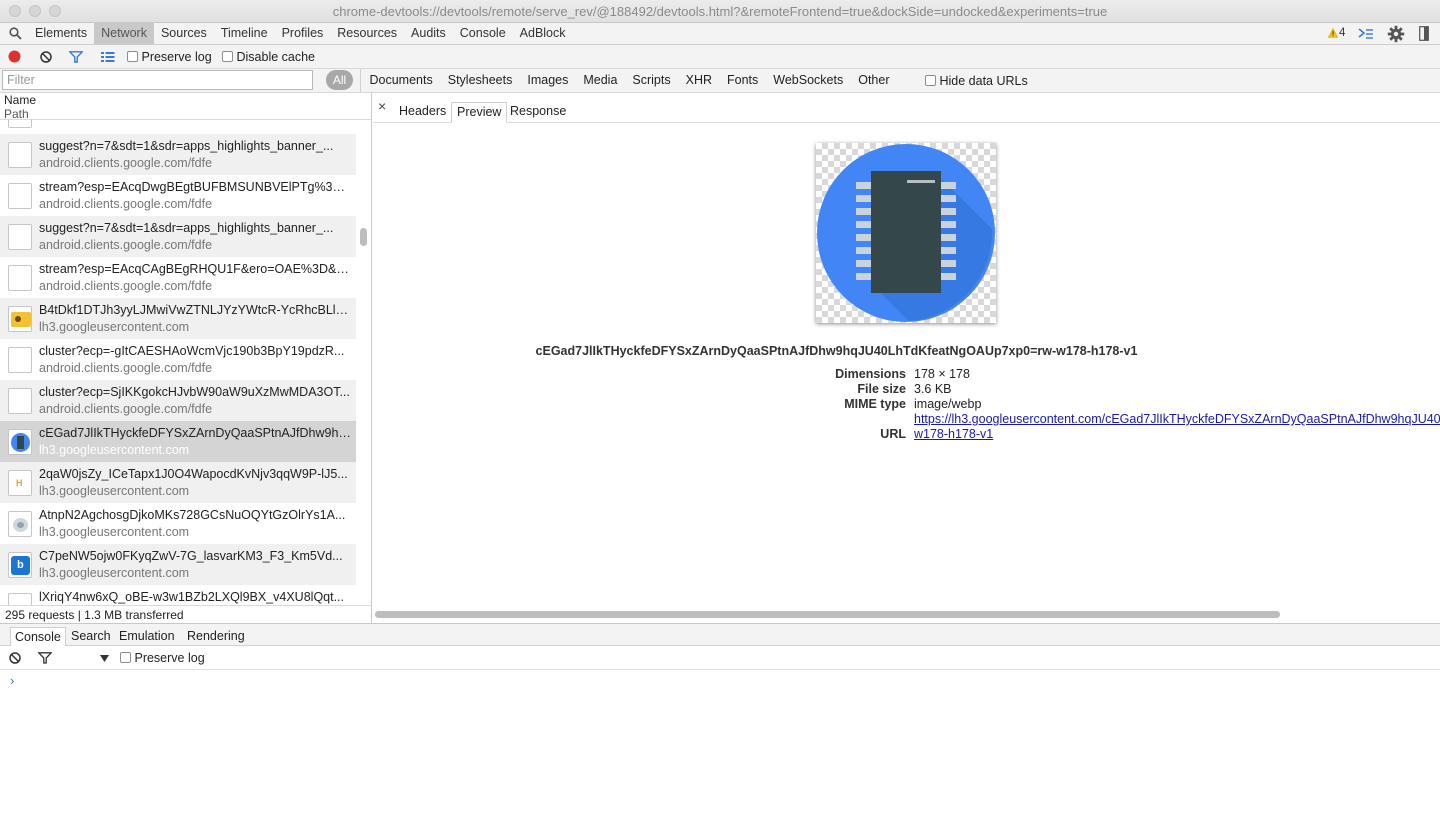 The height and width of the screenshot is (823, 1440). Describe the element at coordinates (91, 637) in the screenshot. I see `drawer-tab-search: Search` at that location.